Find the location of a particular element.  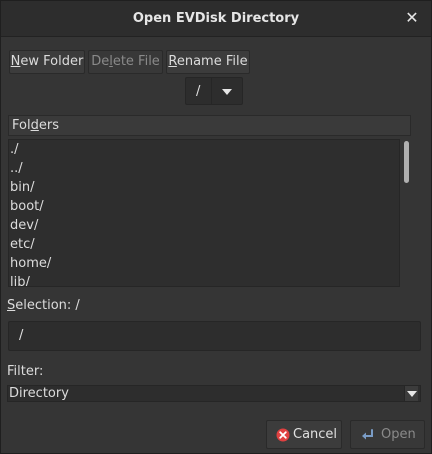

dialog-title: Open EVDisk Directory is located at coordinates (216, 18).